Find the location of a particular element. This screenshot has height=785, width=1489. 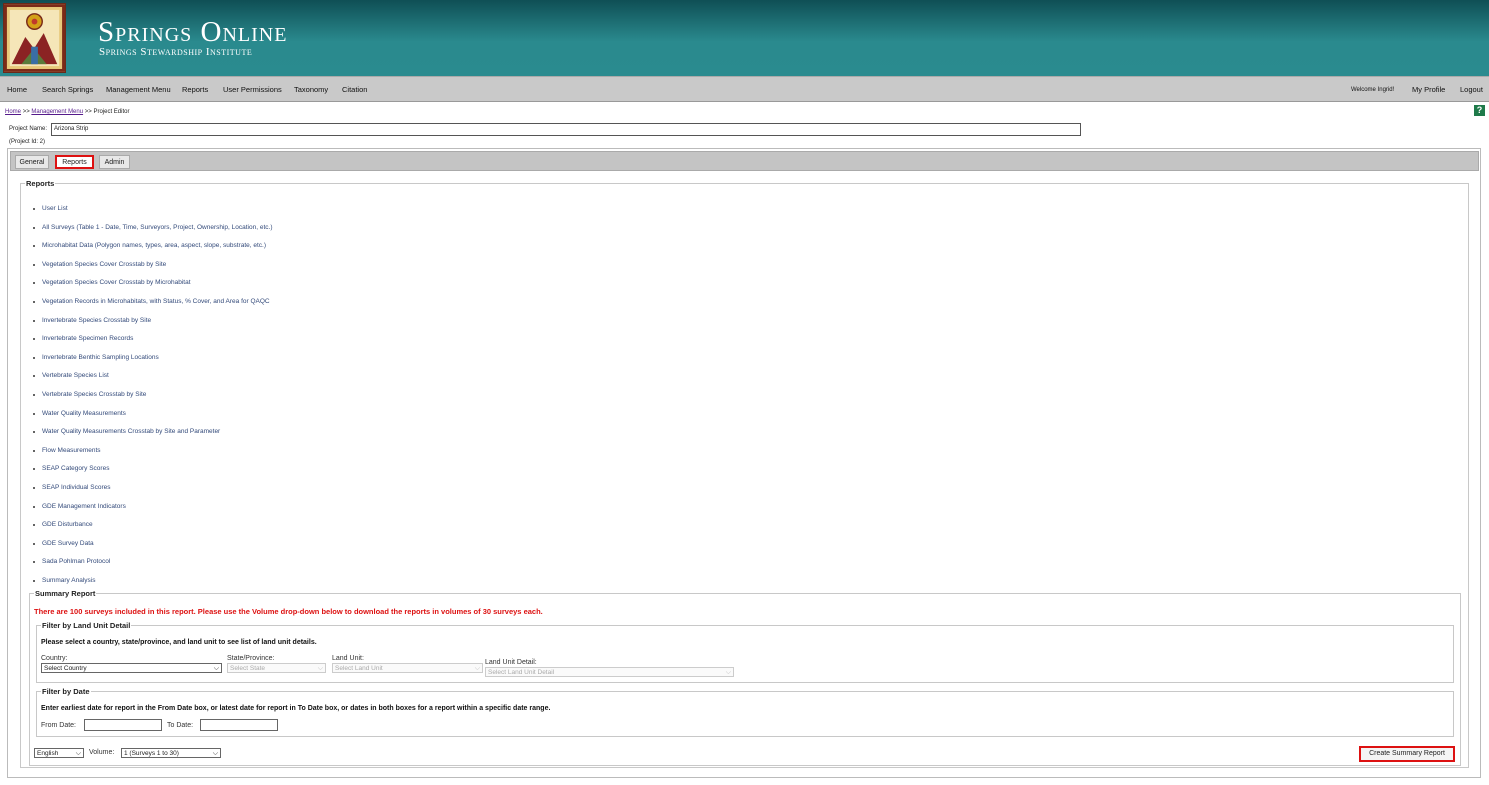

welcome-text: Welcome Ingrid! is located at coordinates (1373, 90).